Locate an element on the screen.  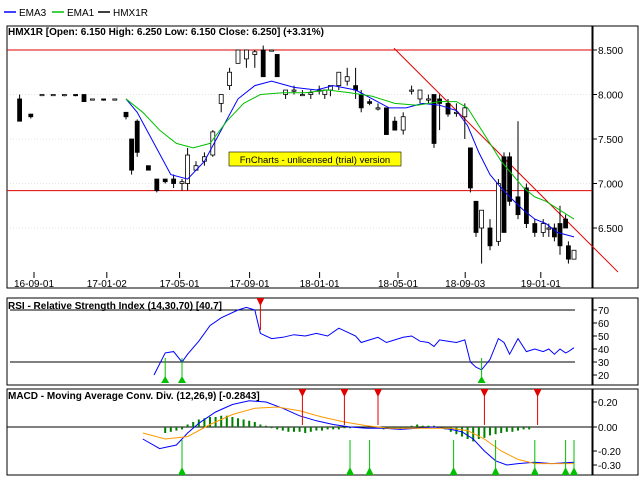
y-tick-label: 6.500 is located at coordinates (610, 229).